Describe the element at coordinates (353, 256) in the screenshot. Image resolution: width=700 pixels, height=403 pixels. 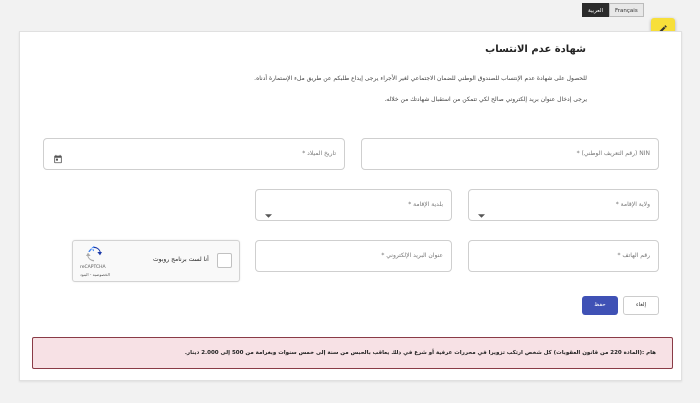
I see `email-field: عنوان البريد الإلكتروني *` at that location.